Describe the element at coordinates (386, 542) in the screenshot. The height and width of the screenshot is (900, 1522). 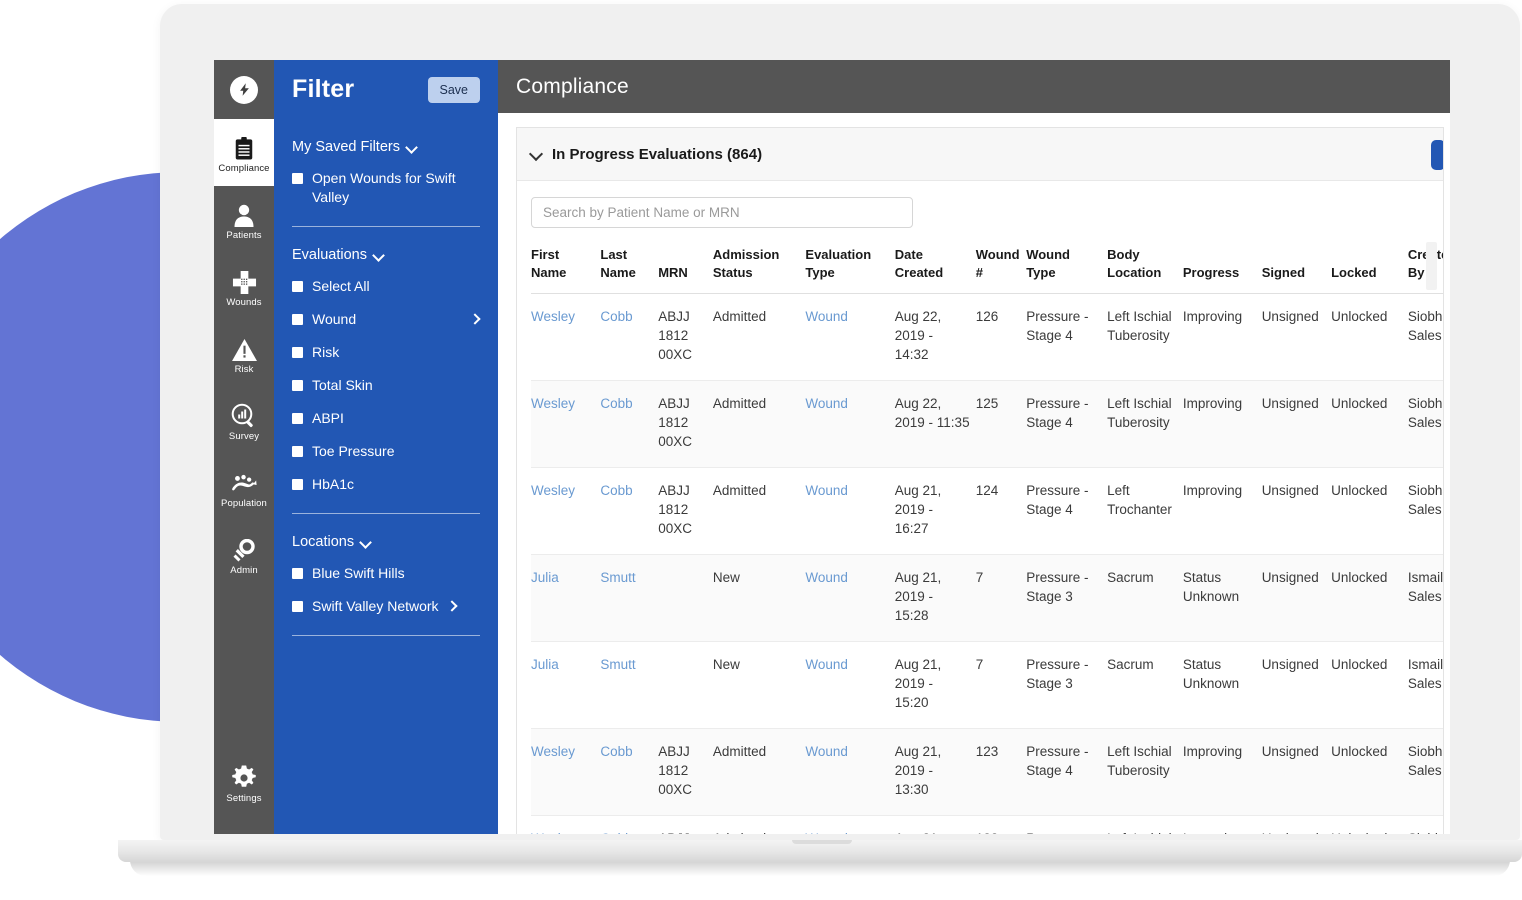
I see `filter-section-locations: Locations` at that location.